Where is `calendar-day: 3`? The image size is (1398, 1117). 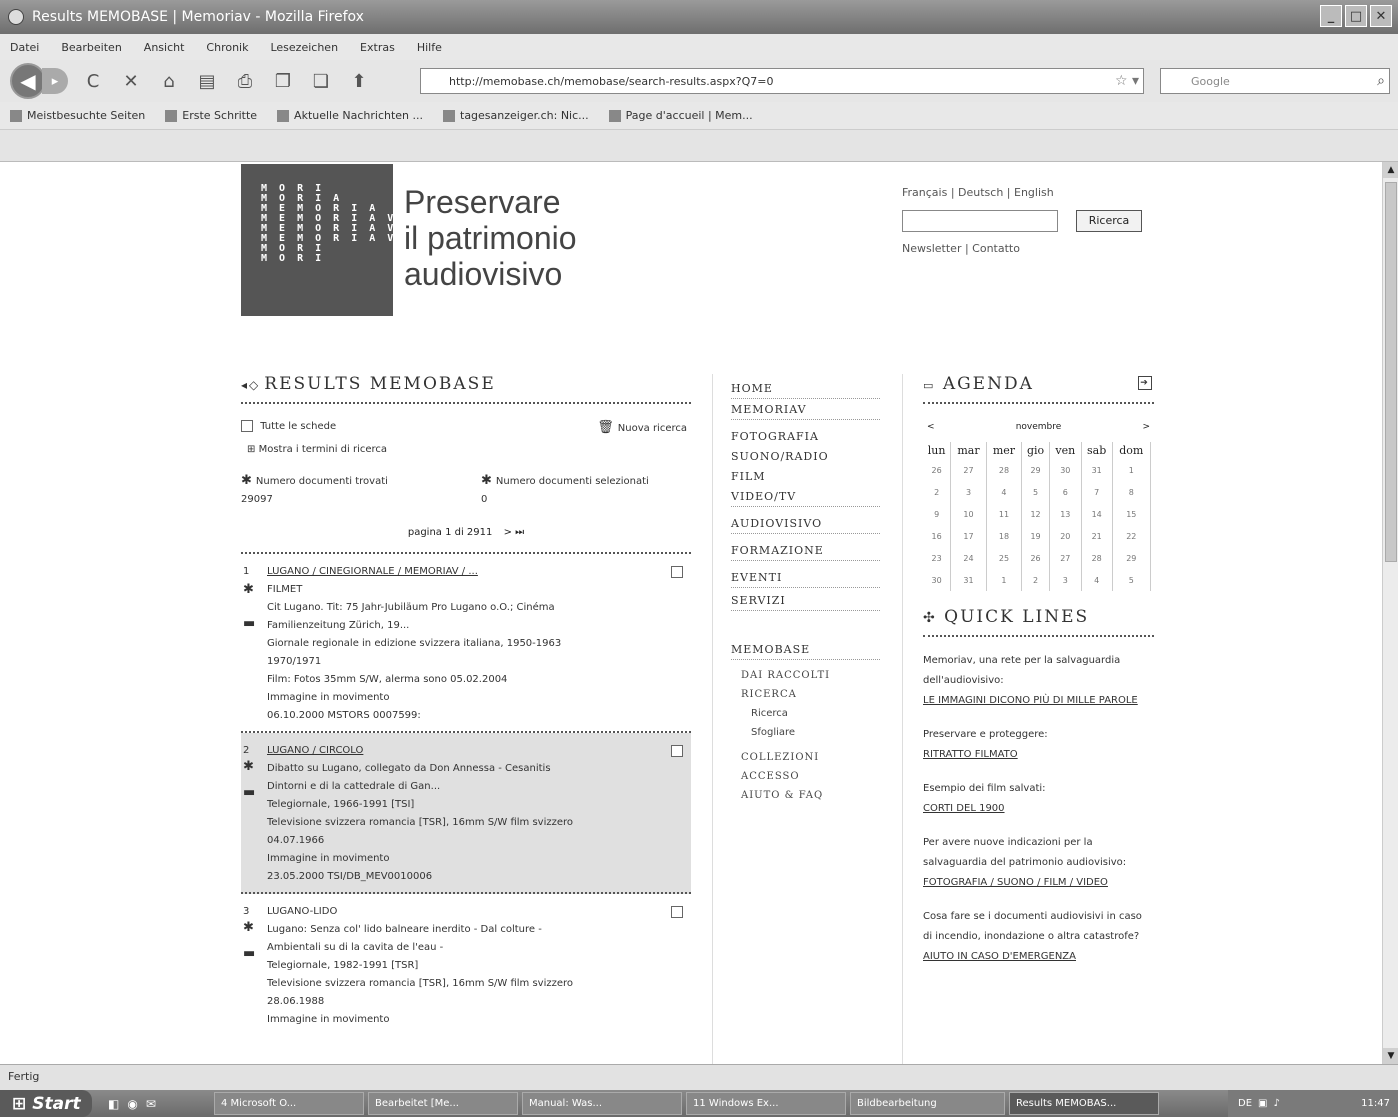 calendar-day: 3 is located at coordinates (968, 492).